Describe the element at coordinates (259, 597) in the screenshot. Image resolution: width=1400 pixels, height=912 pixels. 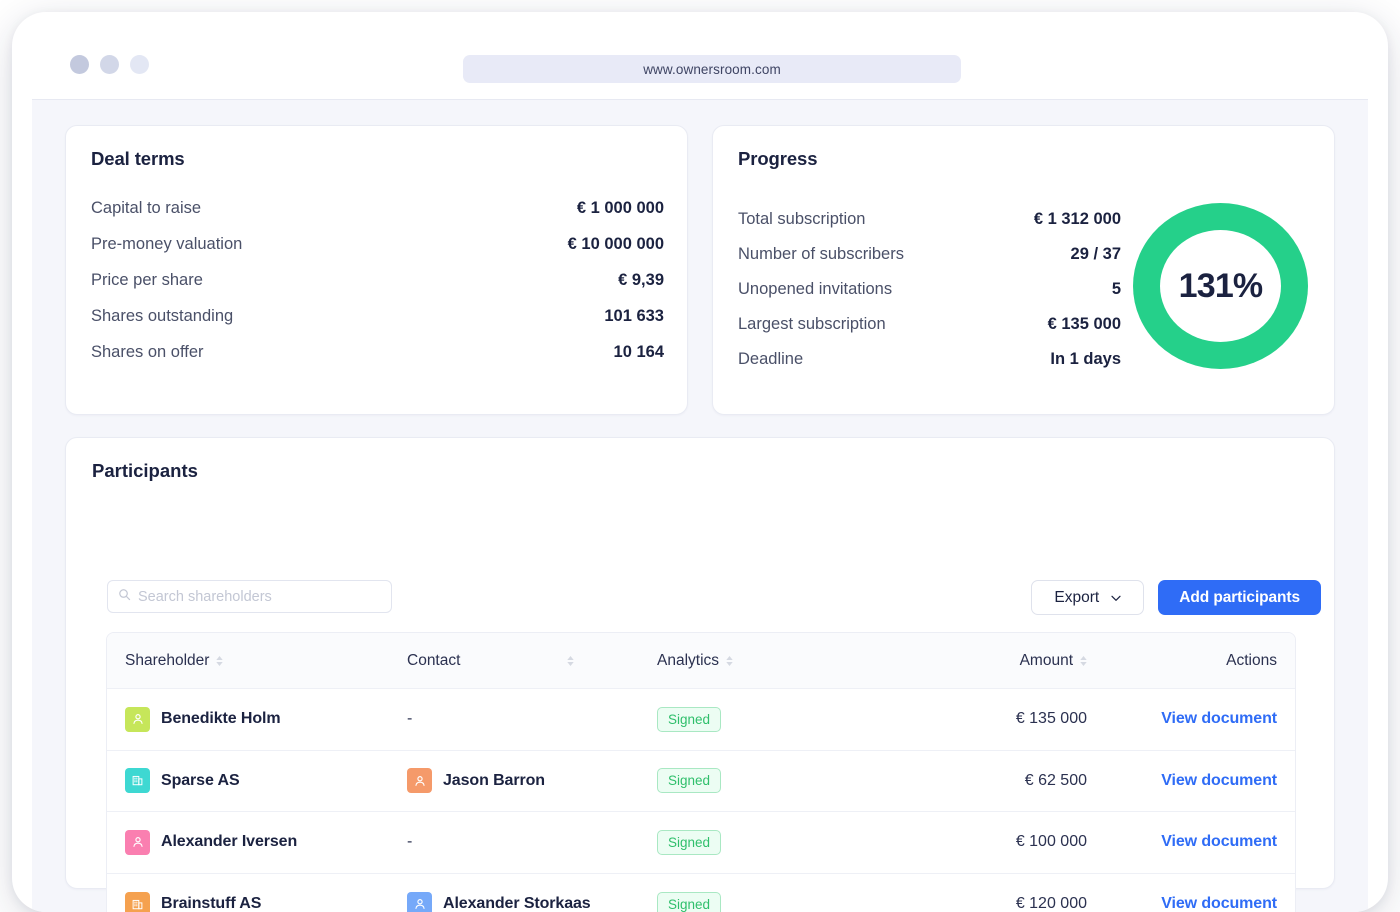
I see `search-input` at that location.